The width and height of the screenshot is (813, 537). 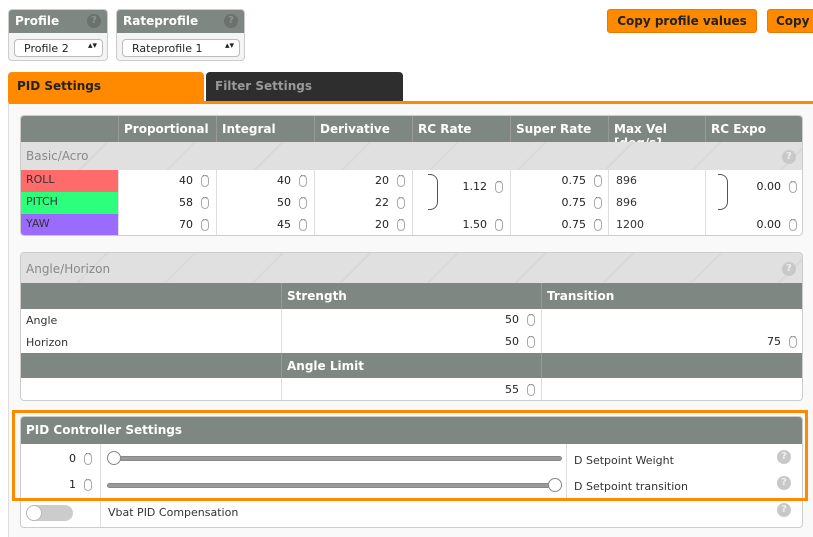 I want to click on axis-pitch: PITCH, so click(x=69, y=203).